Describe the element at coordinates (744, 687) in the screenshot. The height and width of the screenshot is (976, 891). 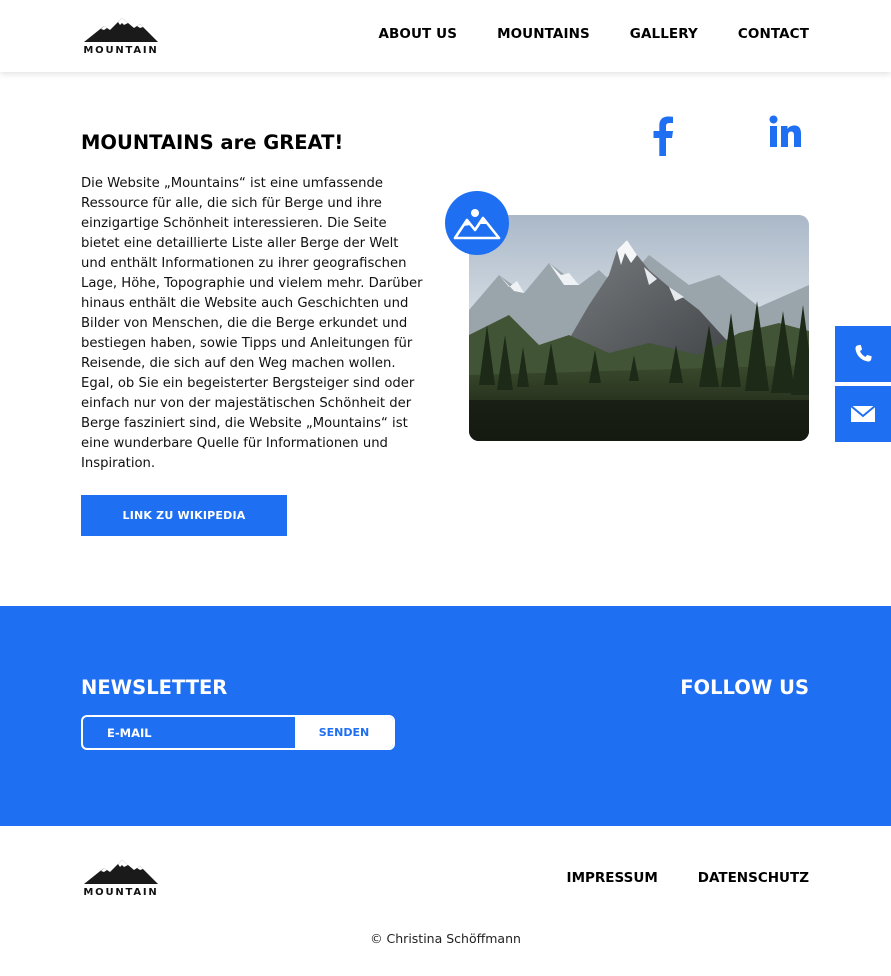
I see `follow-us-title: FOLLOW US` at that location.